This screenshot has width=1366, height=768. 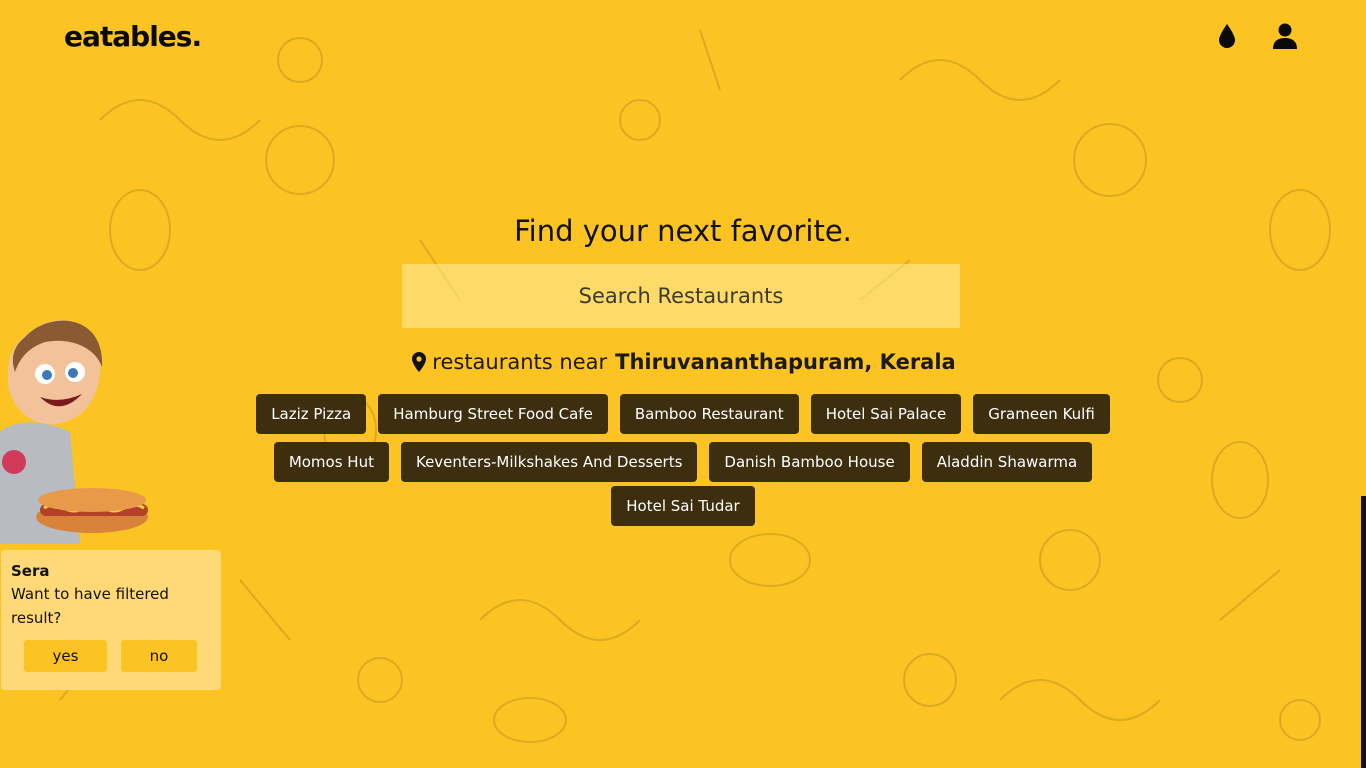 What do you see at coordinates (133, 36) in the screenshot?
I see `brand-logo: eatables.` at bounding box center [133, 36].